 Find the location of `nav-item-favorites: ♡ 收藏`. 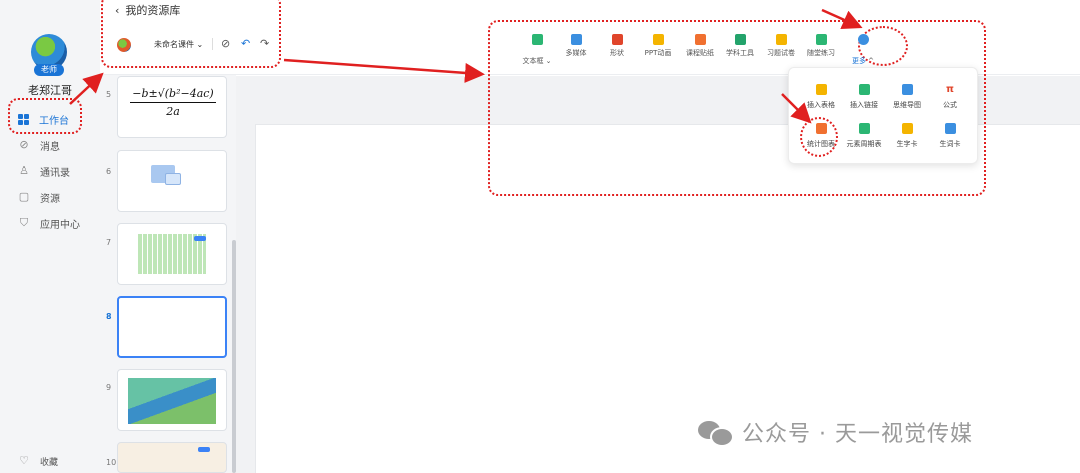

nav-item-favorites: ♡ 收藏 is located at coordinates (38, 461).